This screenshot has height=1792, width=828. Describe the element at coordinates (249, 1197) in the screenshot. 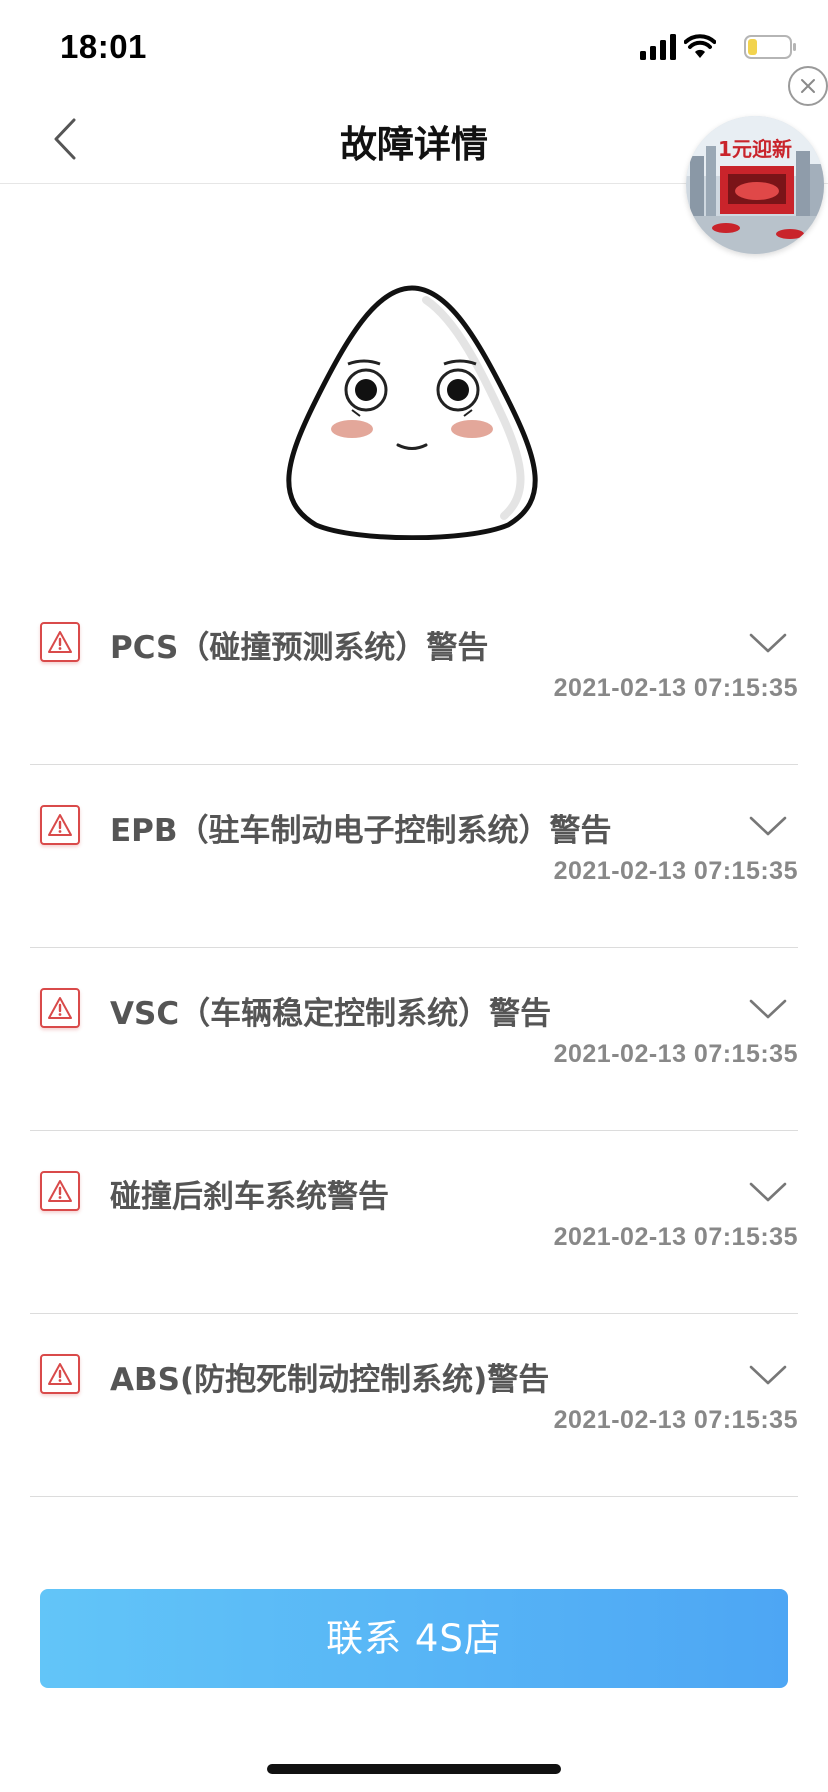

I see `fault-title: 碰撞后刹车系统警告` at that location.